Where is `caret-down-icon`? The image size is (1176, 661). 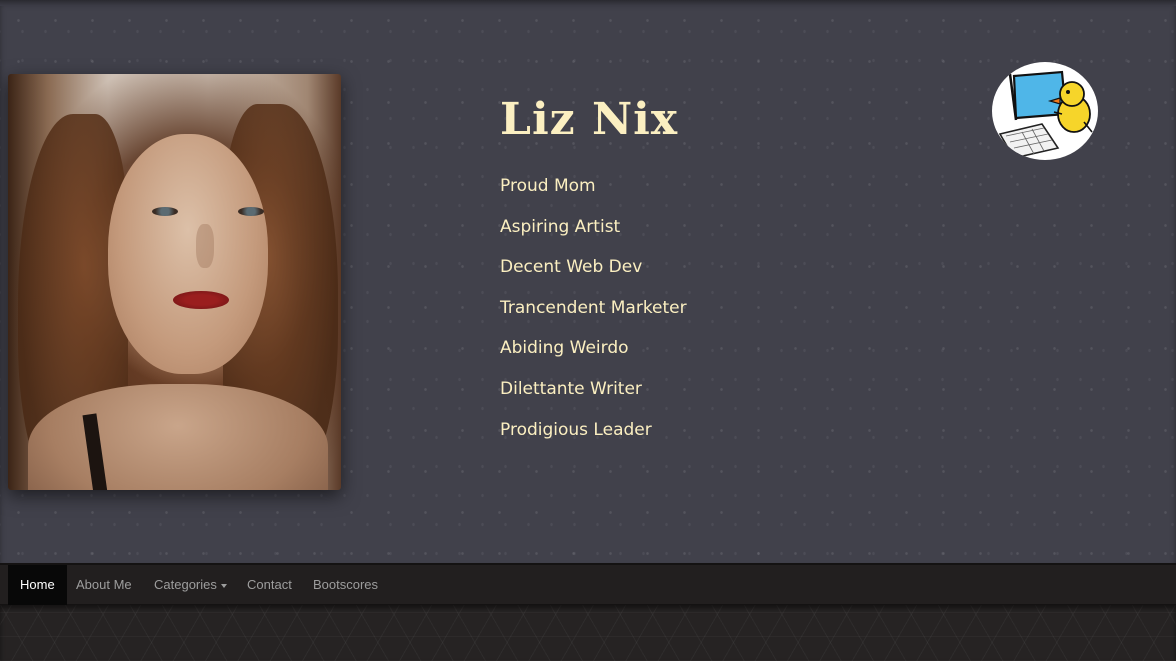
caret-down-icon is located at coordinates (223, 585).